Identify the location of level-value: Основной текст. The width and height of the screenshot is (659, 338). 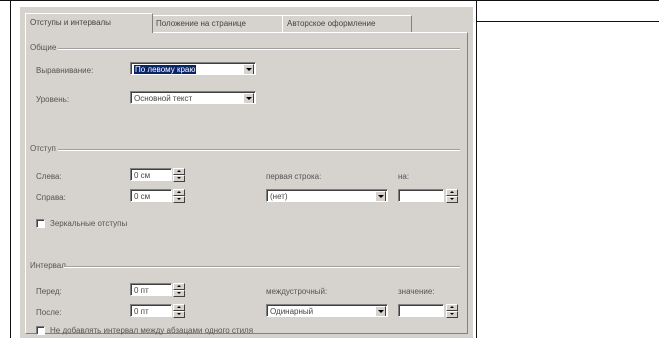
(163, 98).